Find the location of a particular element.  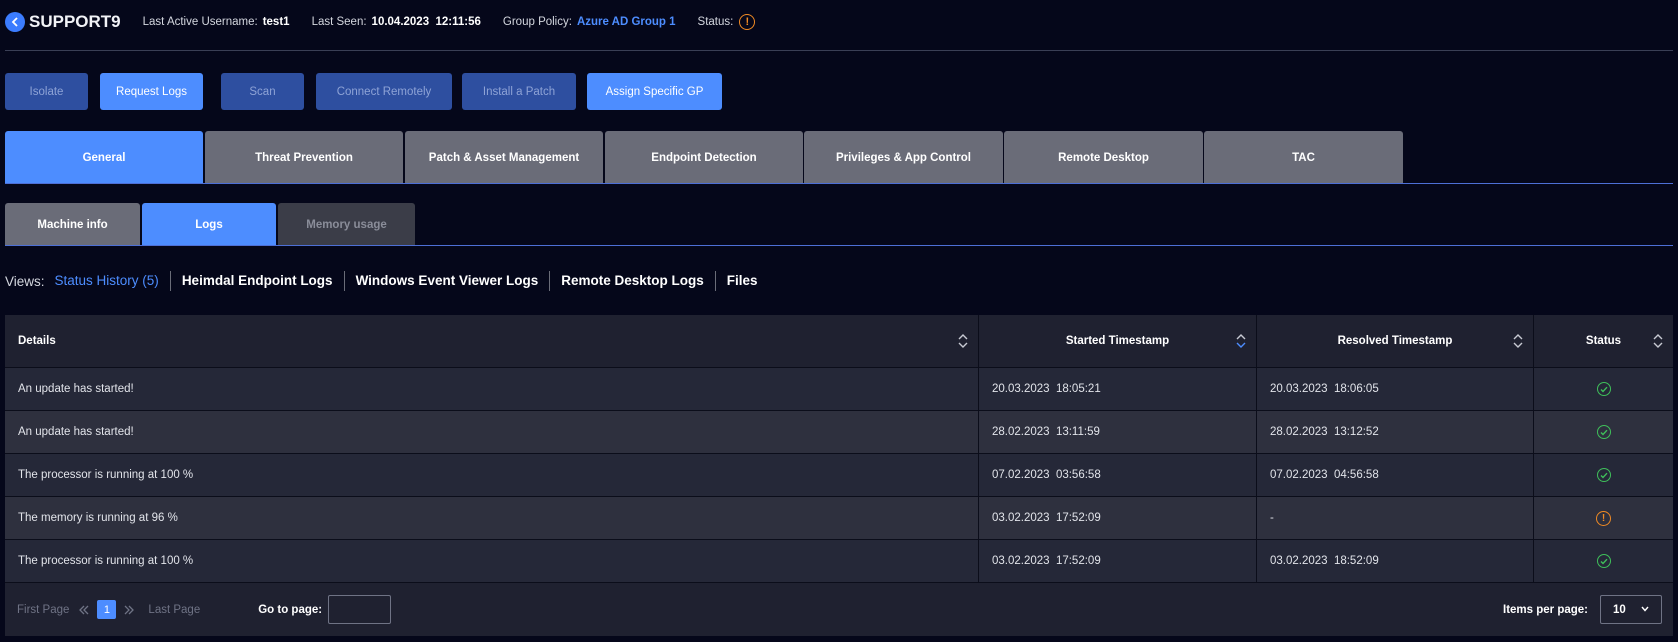

col-started-timestamp: Started Timestamp is located at coordinates (1118, 341).